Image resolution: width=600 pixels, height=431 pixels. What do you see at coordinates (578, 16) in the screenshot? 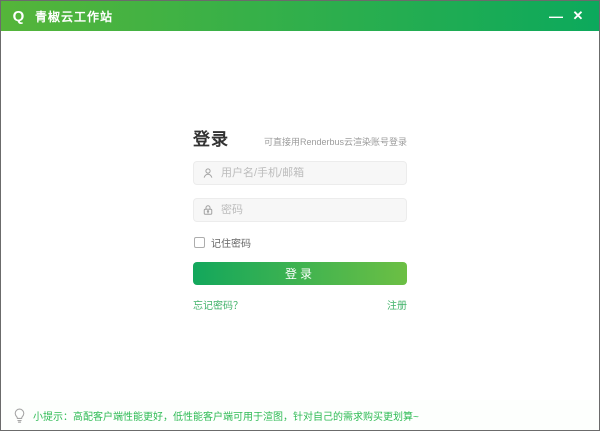
I see `close-button: ✕` at bounding box center [578, 16].